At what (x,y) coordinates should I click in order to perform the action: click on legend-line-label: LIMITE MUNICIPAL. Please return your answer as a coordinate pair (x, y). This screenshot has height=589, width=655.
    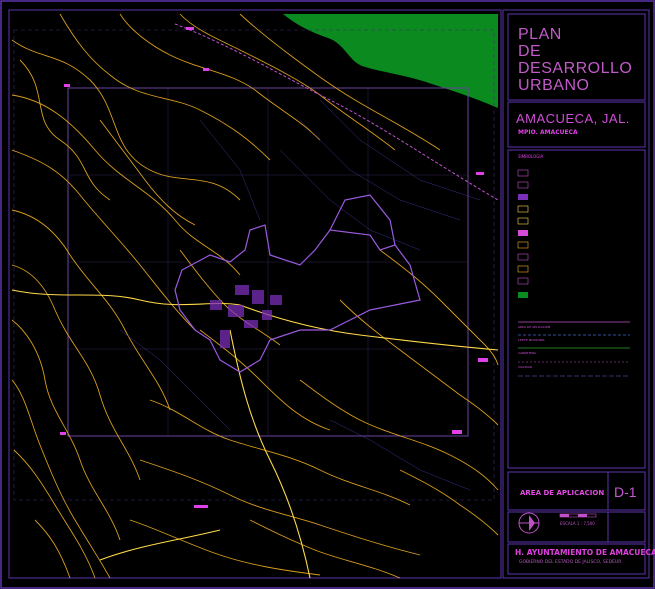
    Looking at the image, I should click on (531, 340).